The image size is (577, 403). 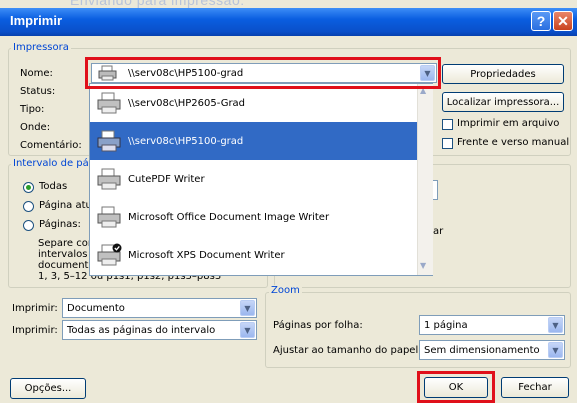 What do you see at coordinates (66, 265) in the screenshot?
I see `range-help-line3: documento` at bounding box center [66, 265].